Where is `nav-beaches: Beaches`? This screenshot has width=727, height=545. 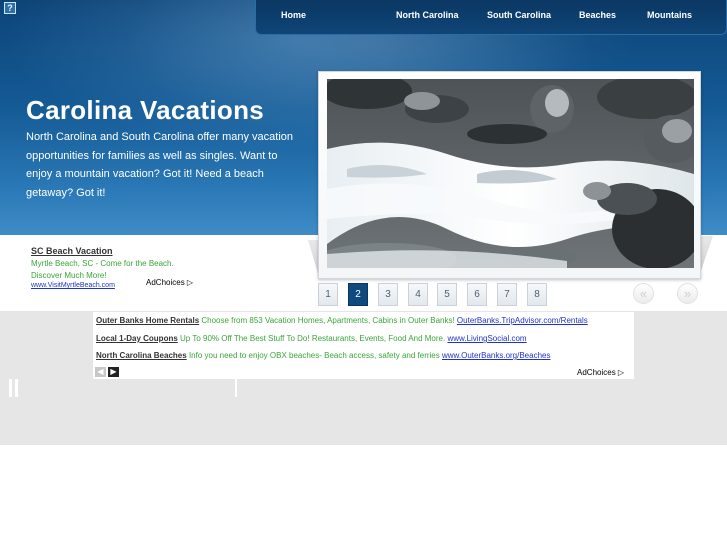 nav-beaches: Beaches is located at coordinates (597, 15).